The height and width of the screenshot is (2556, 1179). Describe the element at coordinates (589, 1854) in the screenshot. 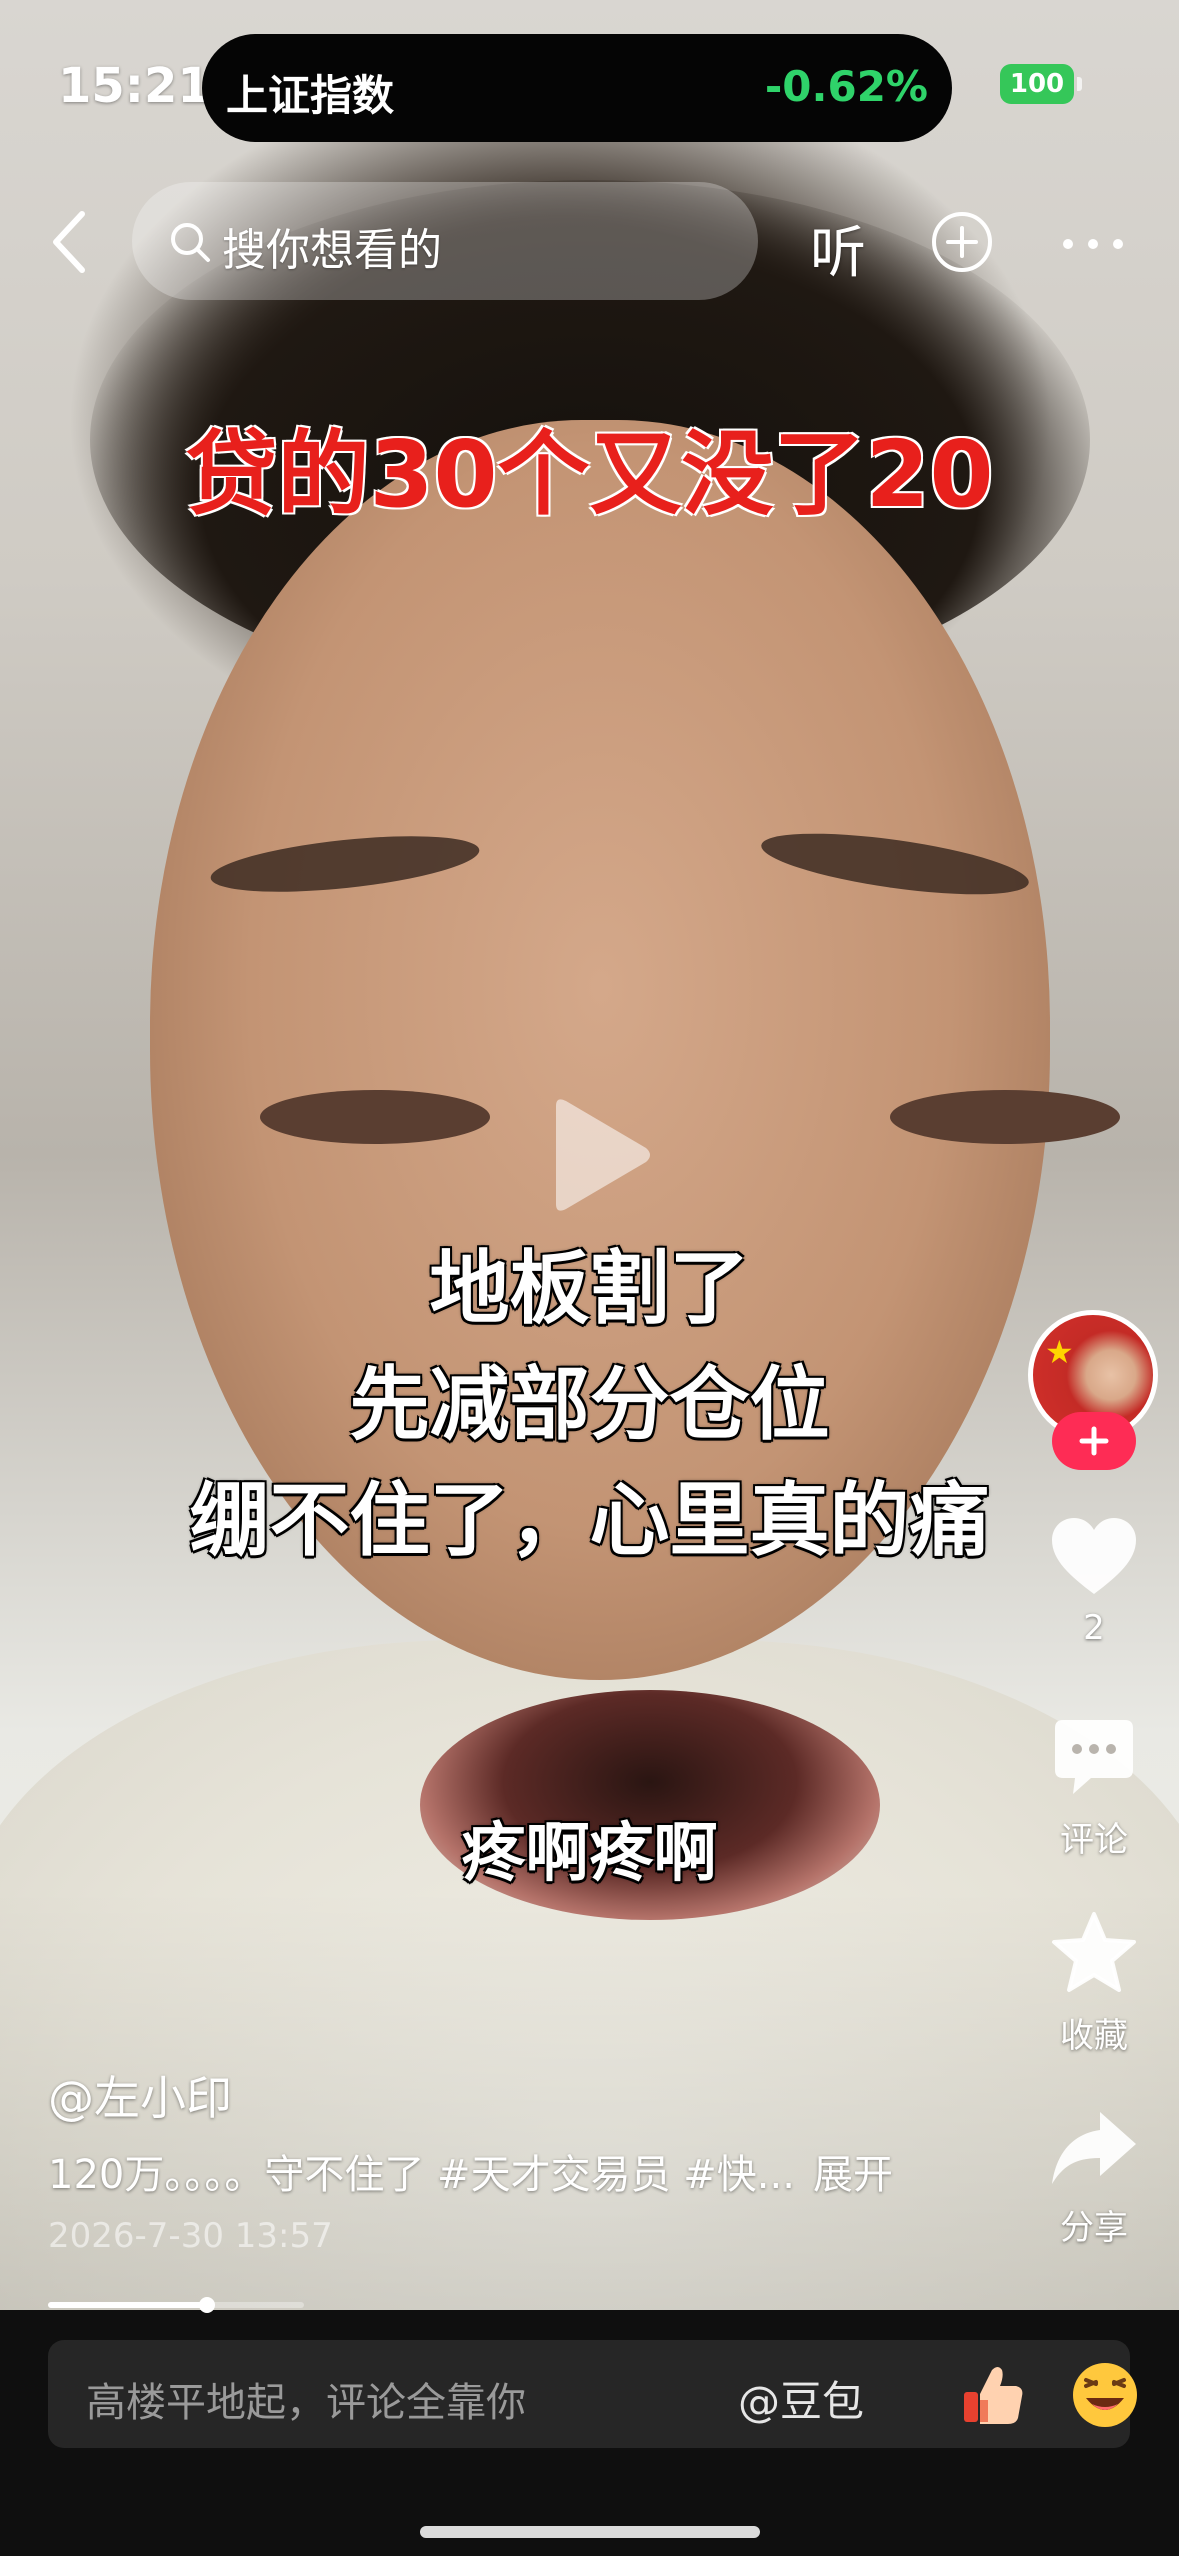

I see `video-caption-4: 疼啊疼啊` at that location.